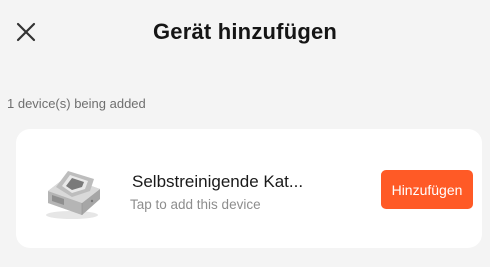 This screenshot has width=490, height=267. What do you see at coordinates (75, 191) in the screenshot?
I see `device-image` at bounding box center [75, 191].